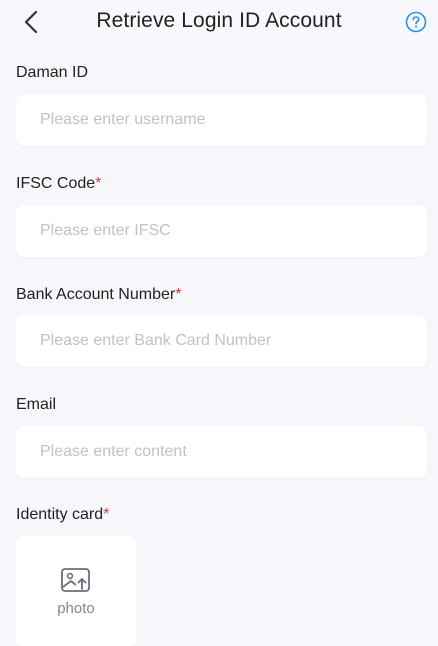  What do you see at coordinates (213, 341) in the screenshot?
I see `bank-account-number-input` at bounding box center [213, 341].